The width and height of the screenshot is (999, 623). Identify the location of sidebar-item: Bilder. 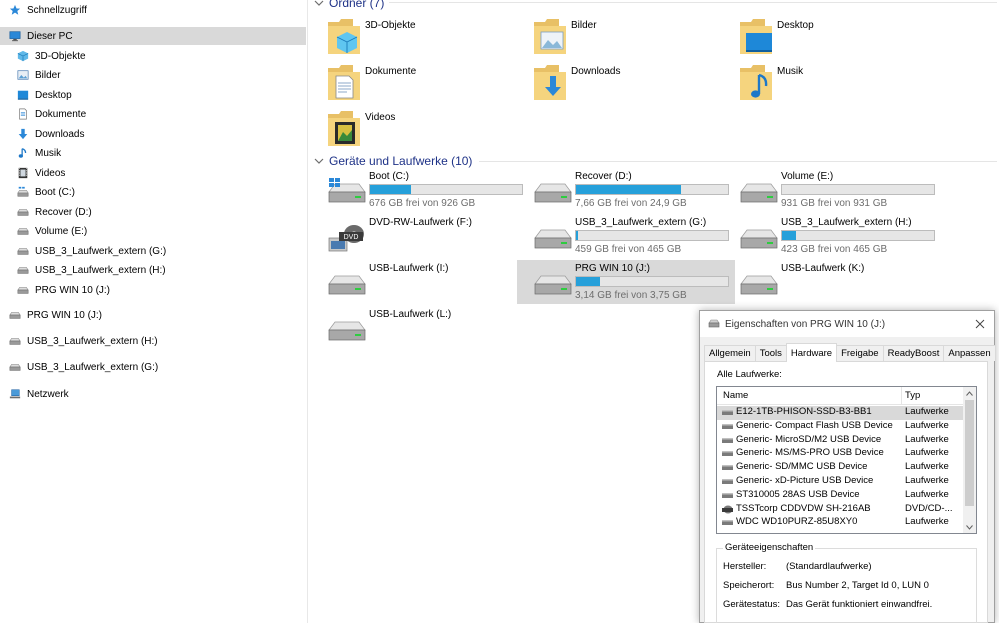
(153, 75).